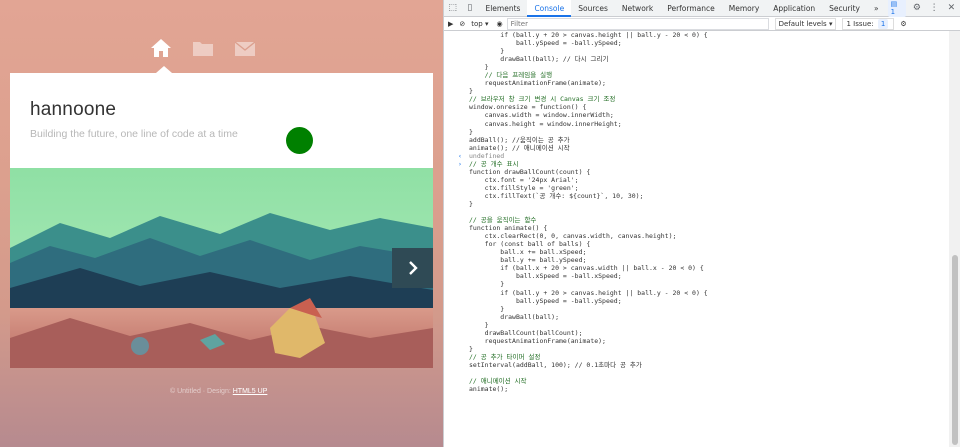 This screenshot has width=960, height=447. Describe the element at coordinates (691, 8) in the screenshot. I see `tab-performance: Performance` at that location.